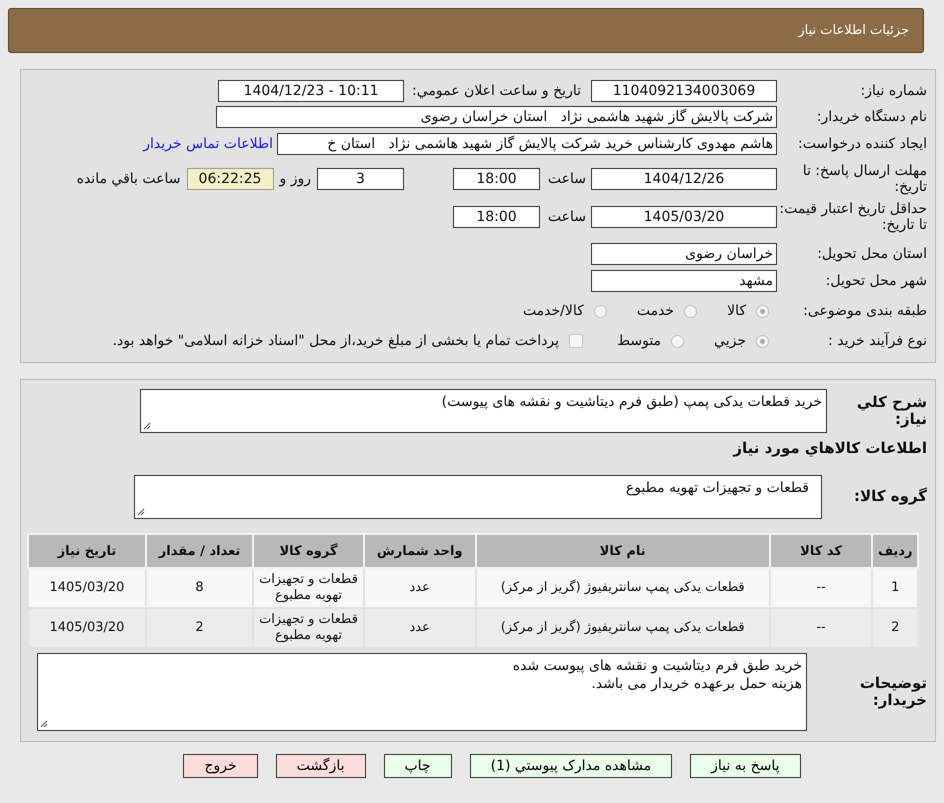 The image size is (944, 803). Describe the element at coordinates (311, 91) in the screenshot. I see `announce-date-field: 1404/12/23 - 10:11` at that location.